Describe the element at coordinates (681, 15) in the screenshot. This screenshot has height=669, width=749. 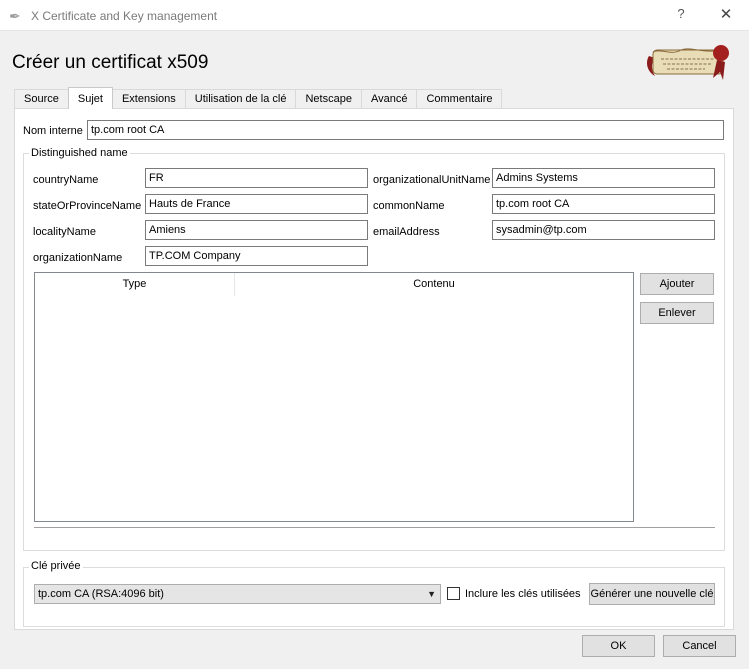
I see `help-button: ?` at that location.